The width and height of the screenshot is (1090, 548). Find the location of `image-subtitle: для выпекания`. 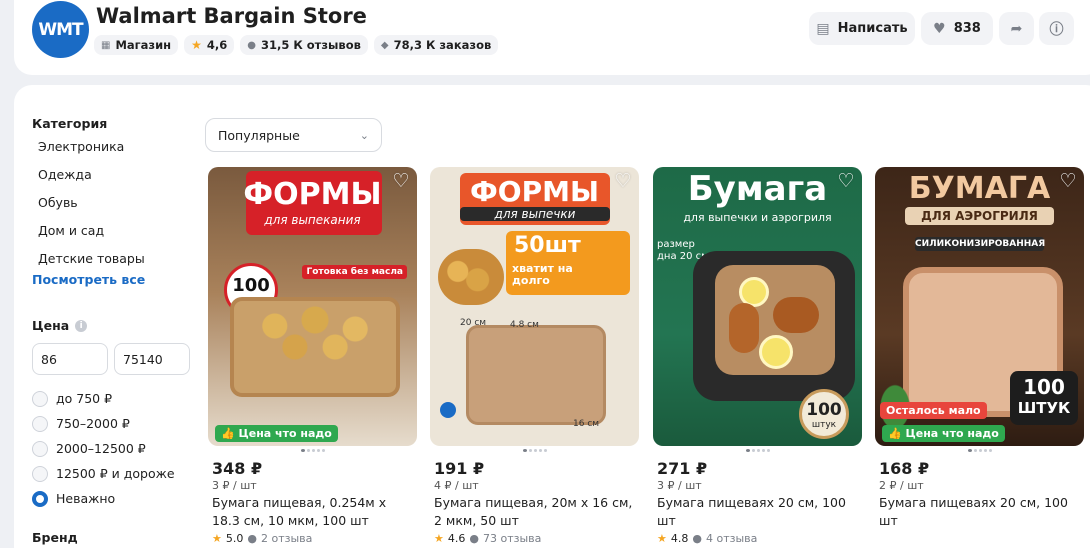

image-subtitle: для выпекания is located at coordinates (312, 220).